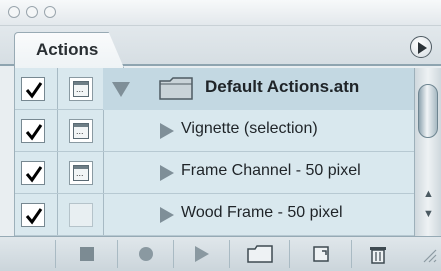 The image size is (441, 271). I want to click on action-label: Wood Frame - 50 pixel, so click(262, 212).